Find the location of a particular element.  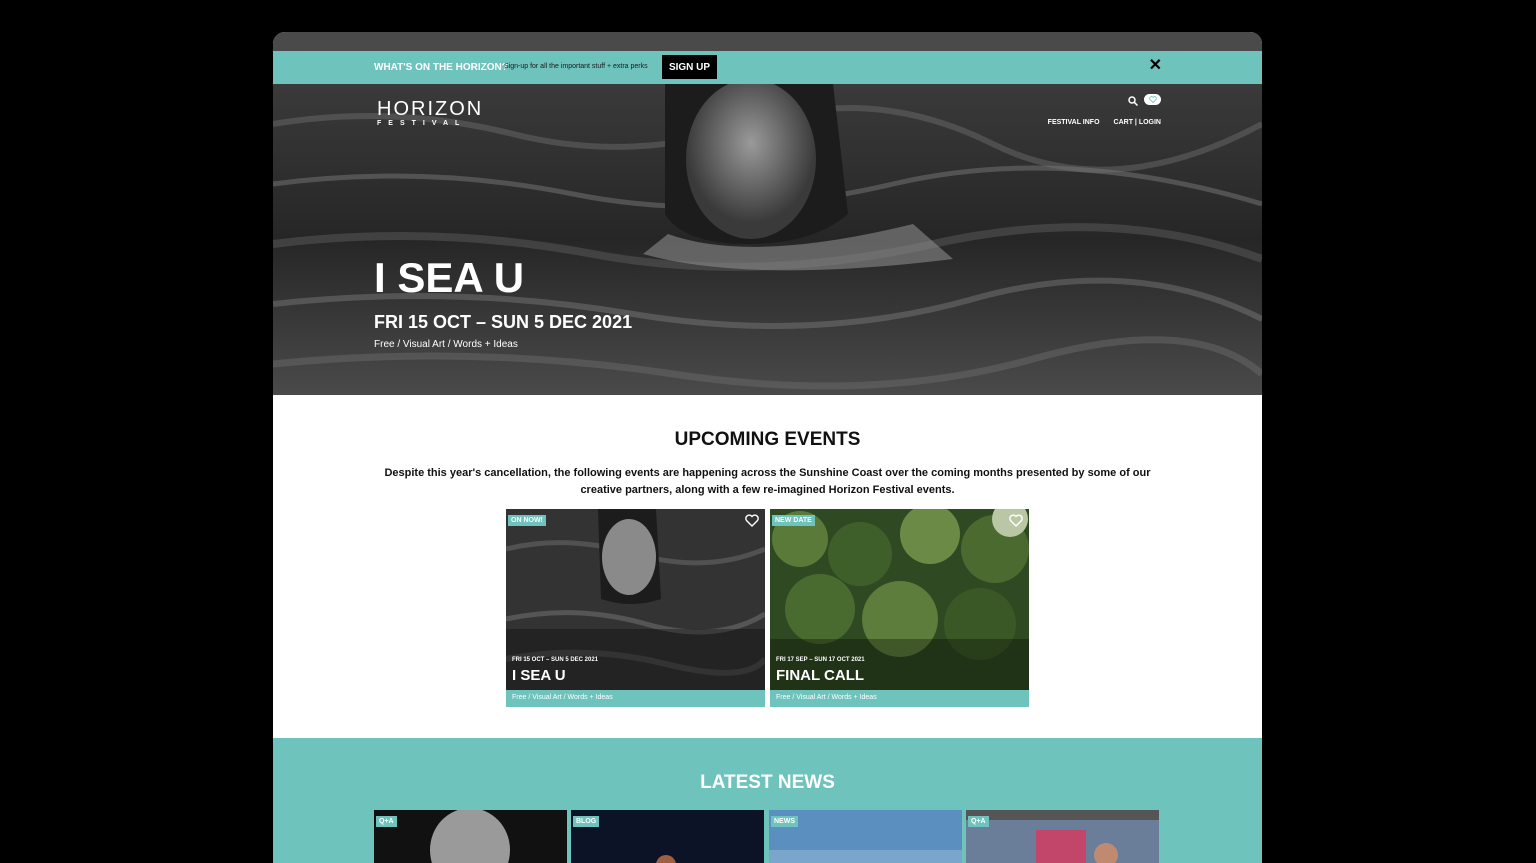

section-heading: UPCOMING EVENTS is located at coordinates (767, 439).